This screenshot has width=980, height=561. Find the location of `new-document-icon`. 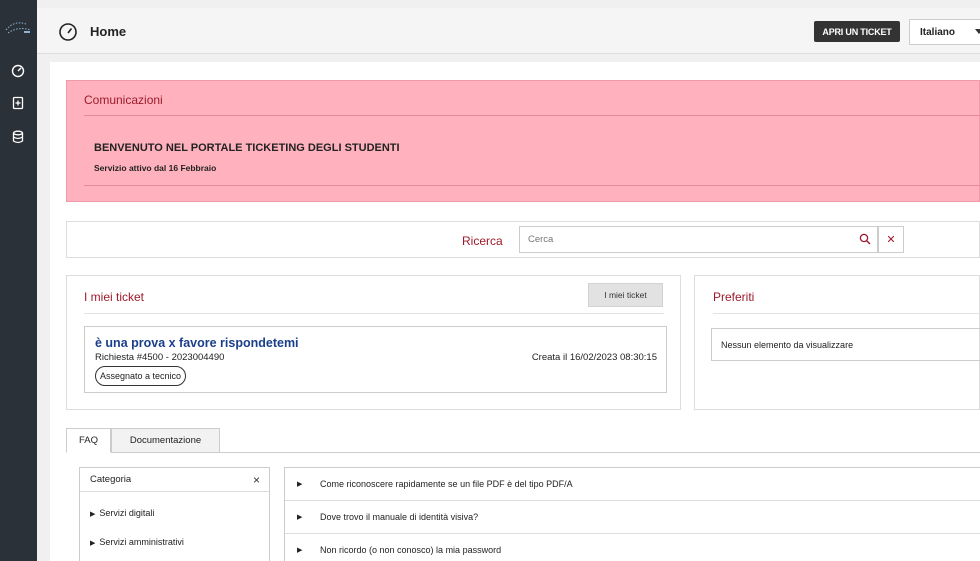

new-document-icon is located at coordinates (18, 103).